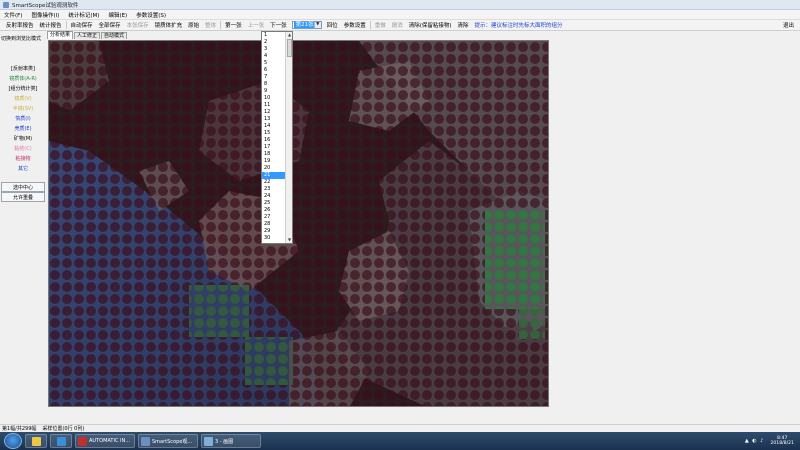 This screenshot has height=450, width=800. I want to click on menu-item-2: 统计标记(M), so click(83, 15).